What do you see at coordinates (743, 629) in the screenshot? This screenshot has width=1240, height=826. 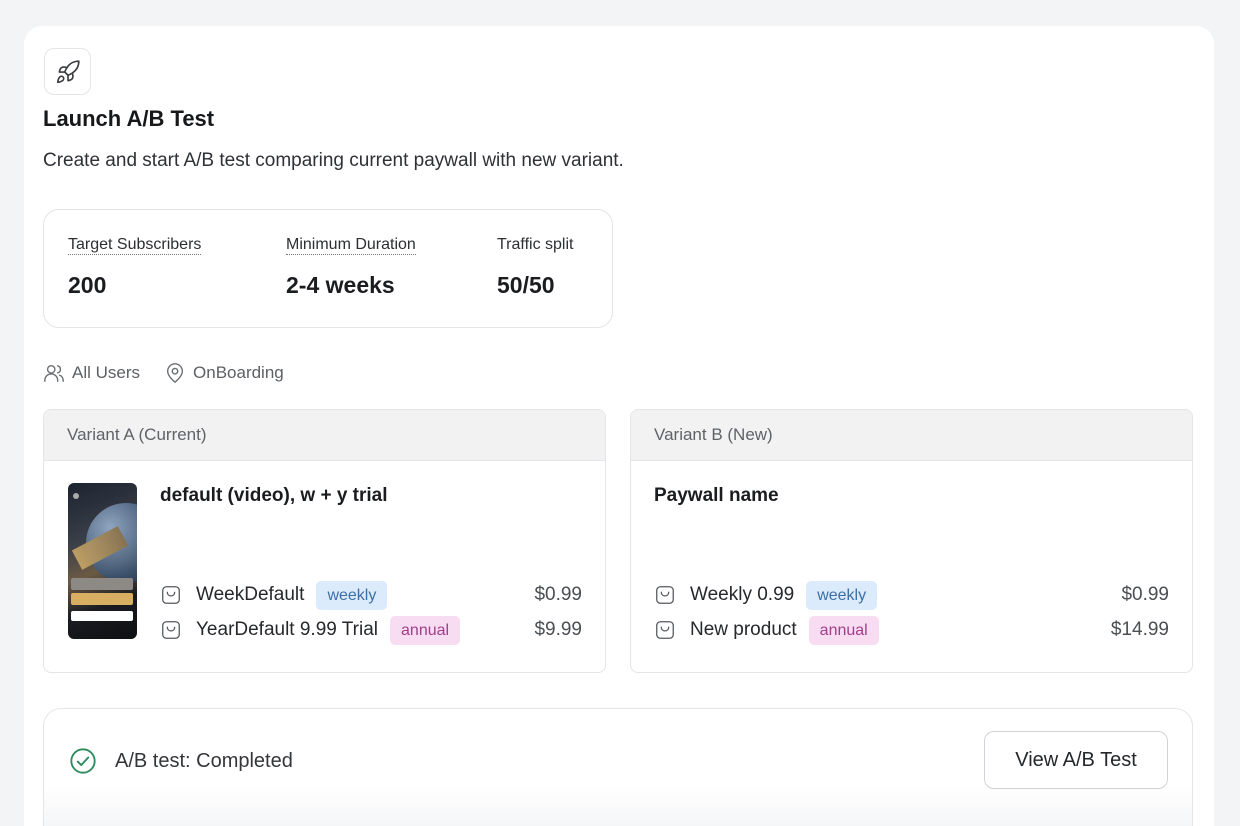 I see `product-name: New product` at bounding box center [743, 629].